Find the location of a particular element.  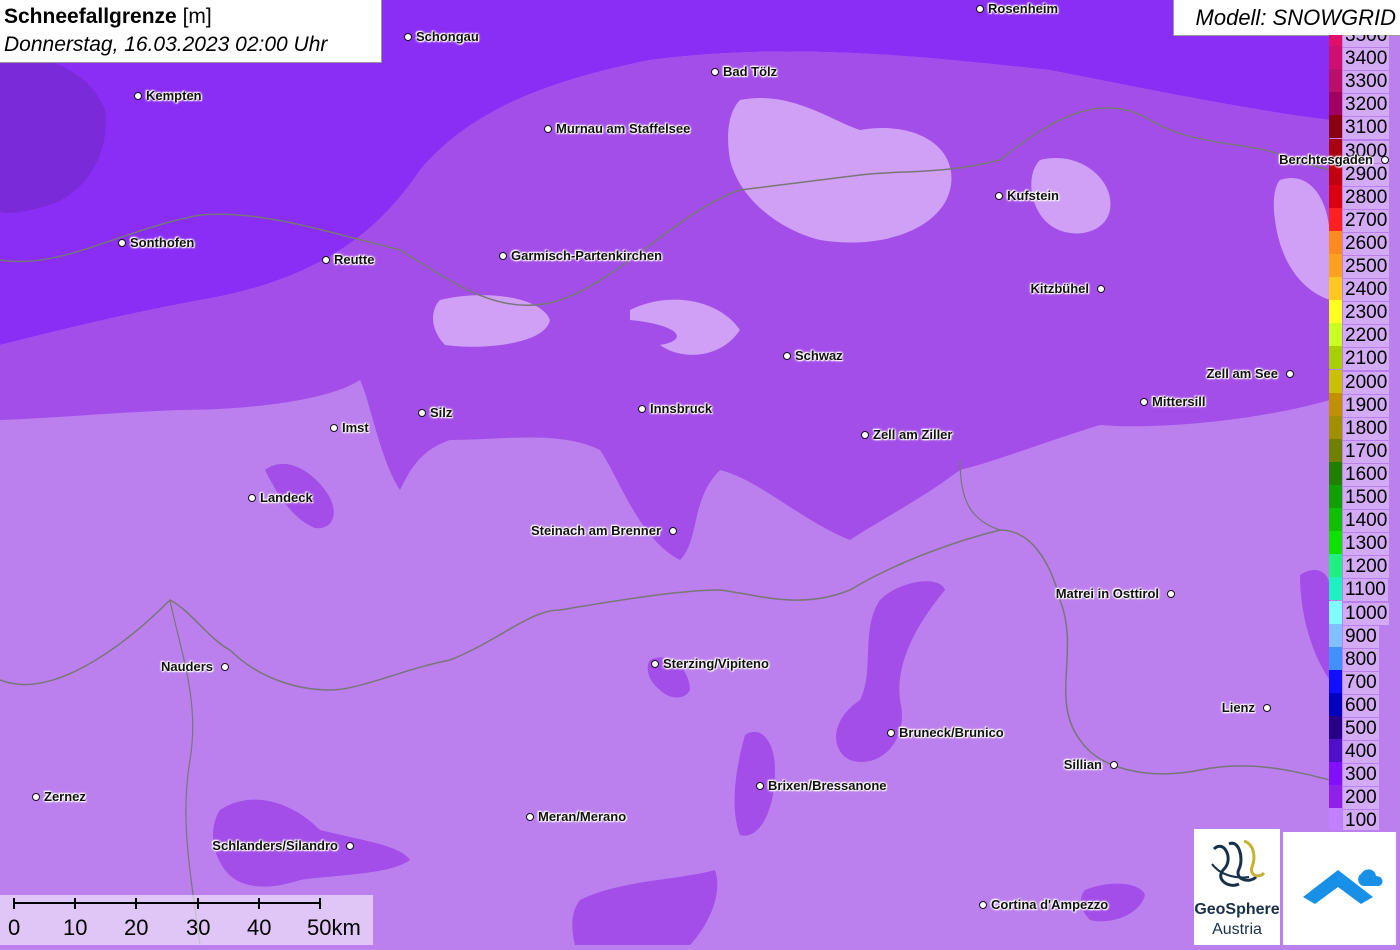

legend-row: 1600 is located at coordinates (1364, 473).